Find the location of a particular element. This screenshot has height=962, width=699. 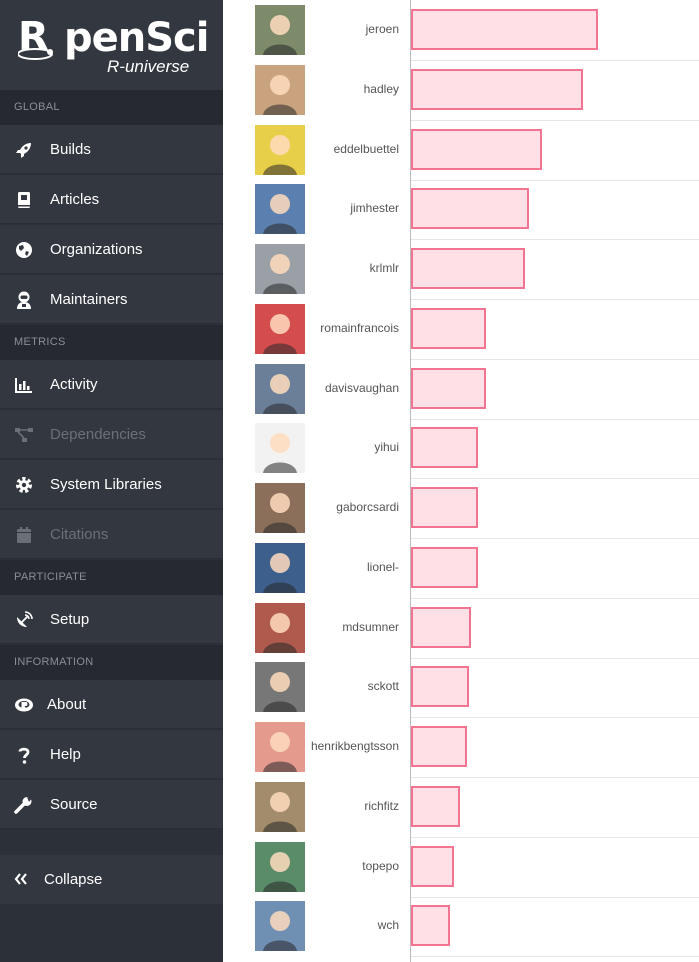

sidebar-item-maintainers: Maintainers is located at coordinates (111, 299).